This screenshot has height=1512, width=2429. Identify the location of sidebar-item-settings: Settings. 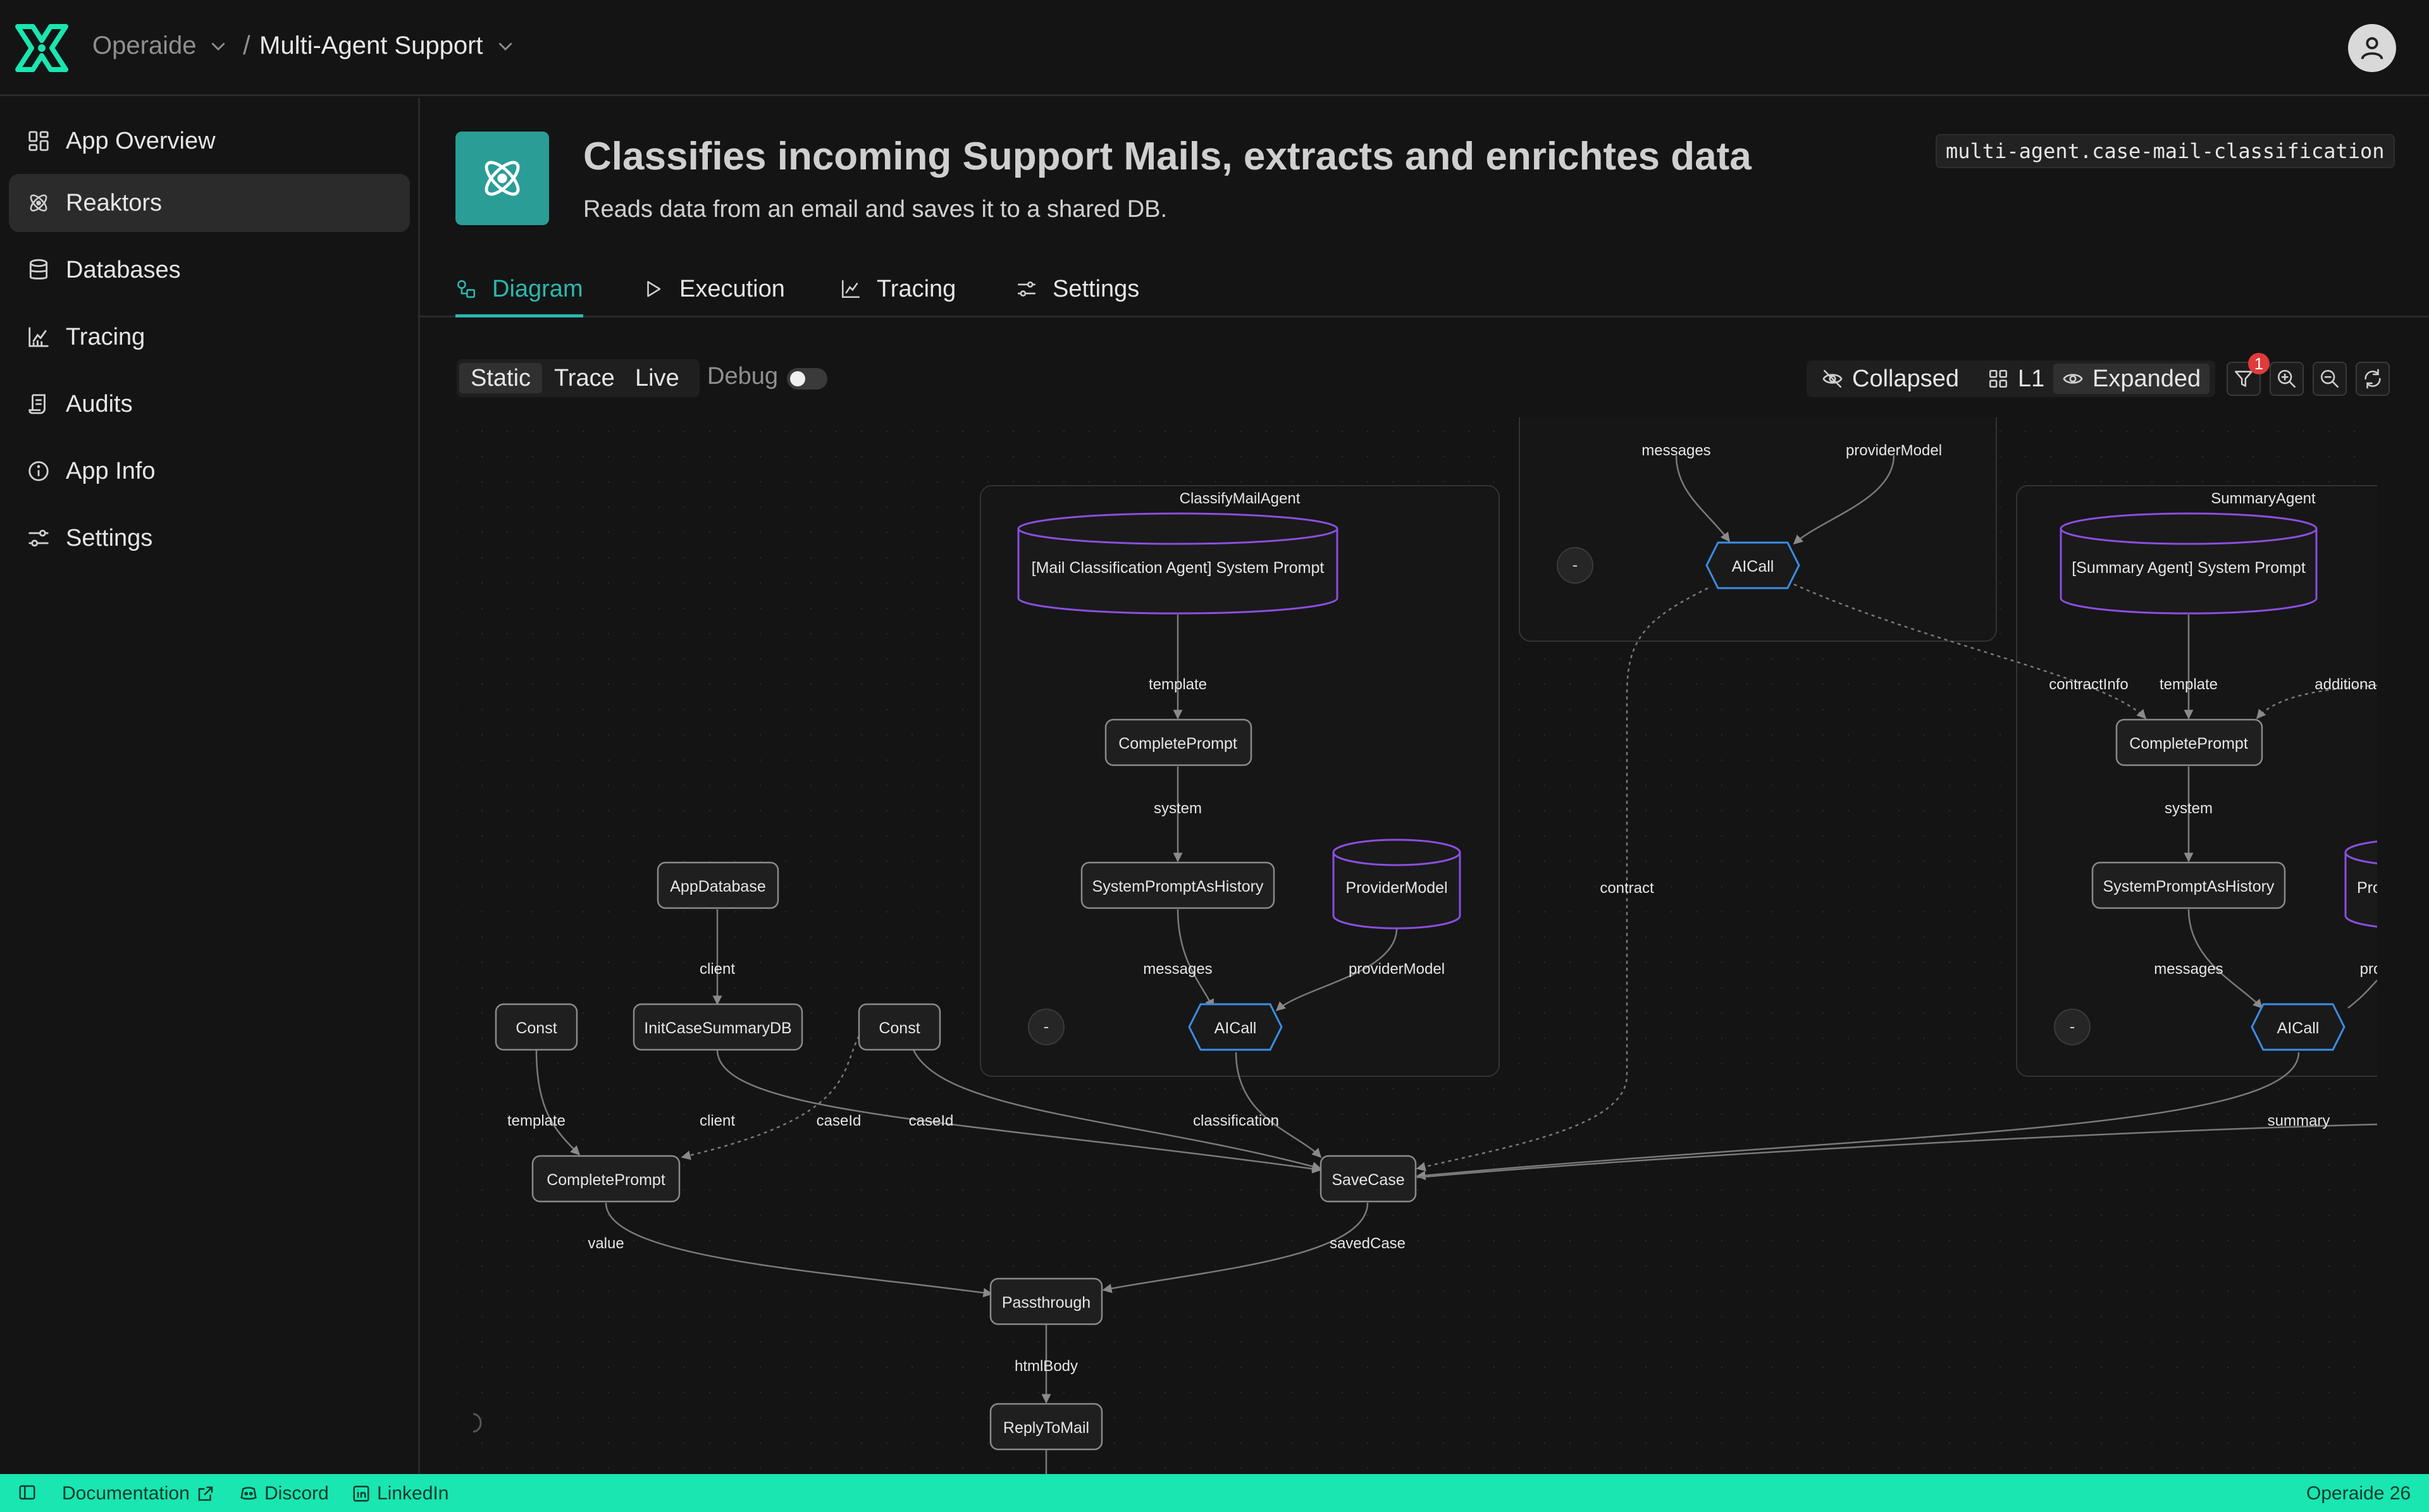
(210, 538).